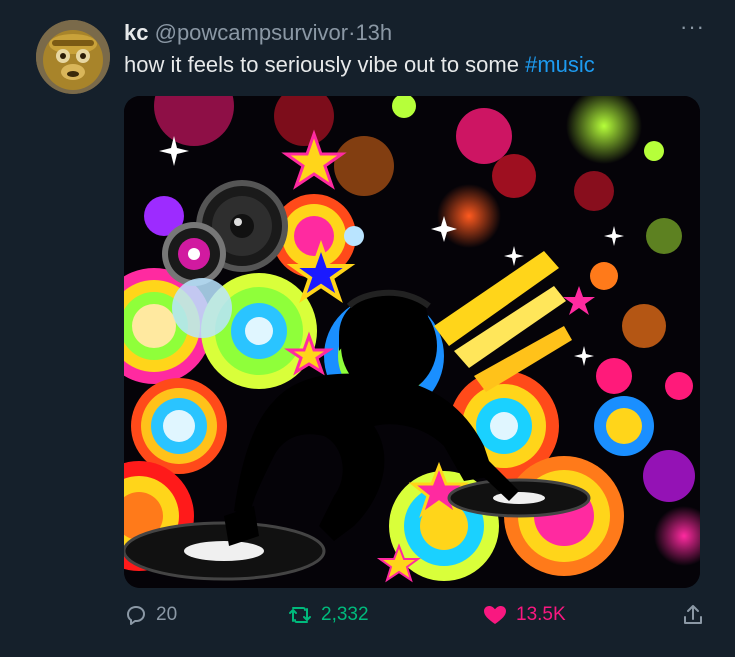 This screenshot has width=735, height=657. What do you see at coordinates (150, 615) in the screenshot?
I see `reply-button: 20` at bounding box center [150, 615].